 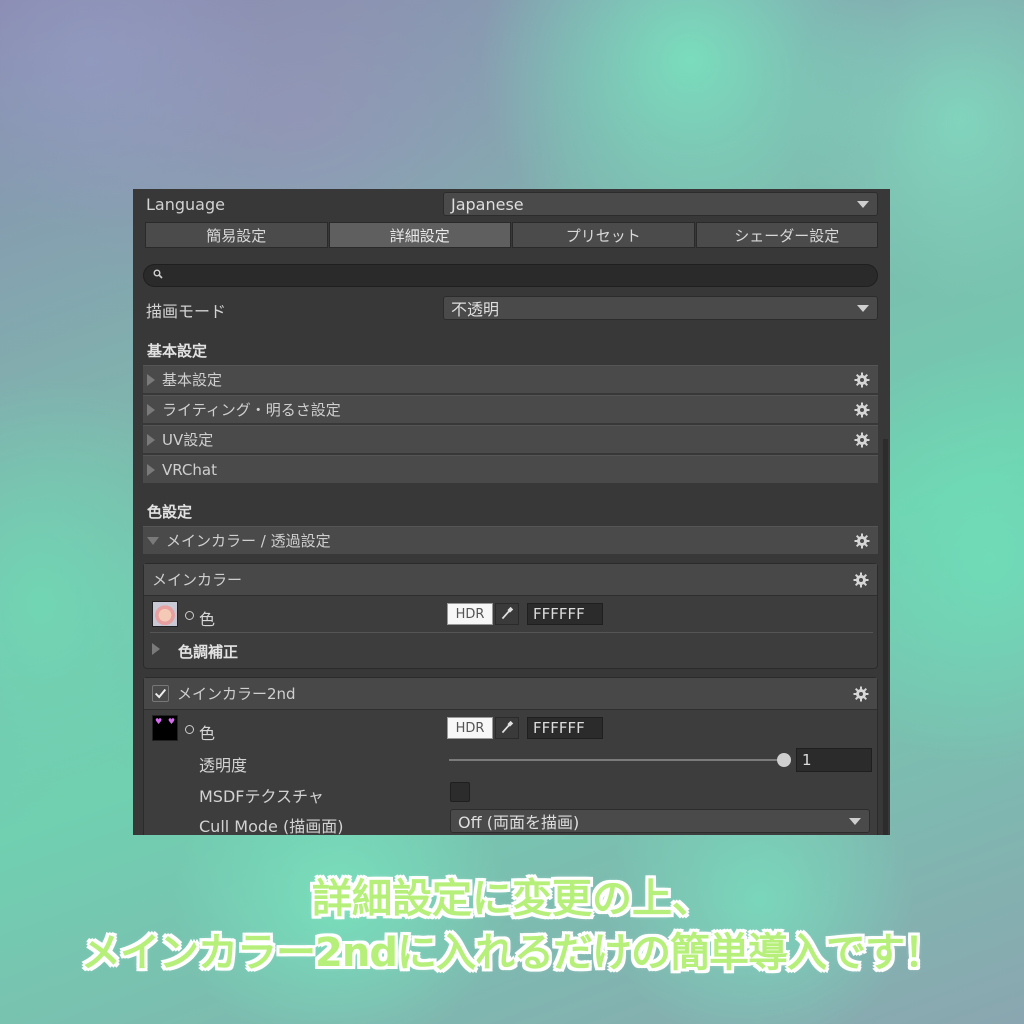 I want to click on second-color-label: 色, so click(x=207, y=733).